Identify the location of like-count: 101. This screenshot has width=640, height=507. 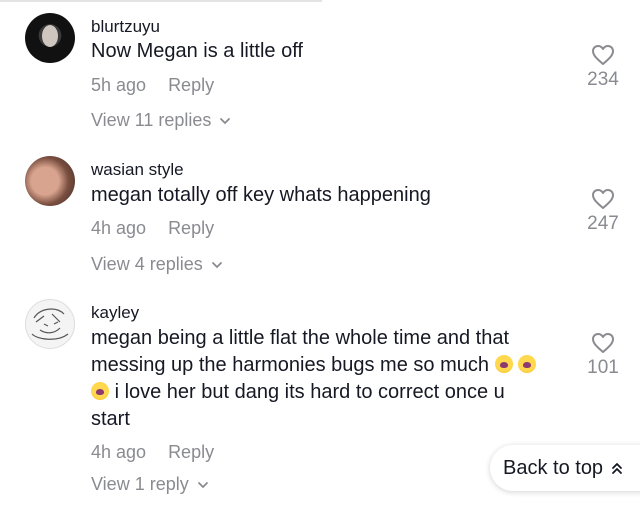
(603, 367).